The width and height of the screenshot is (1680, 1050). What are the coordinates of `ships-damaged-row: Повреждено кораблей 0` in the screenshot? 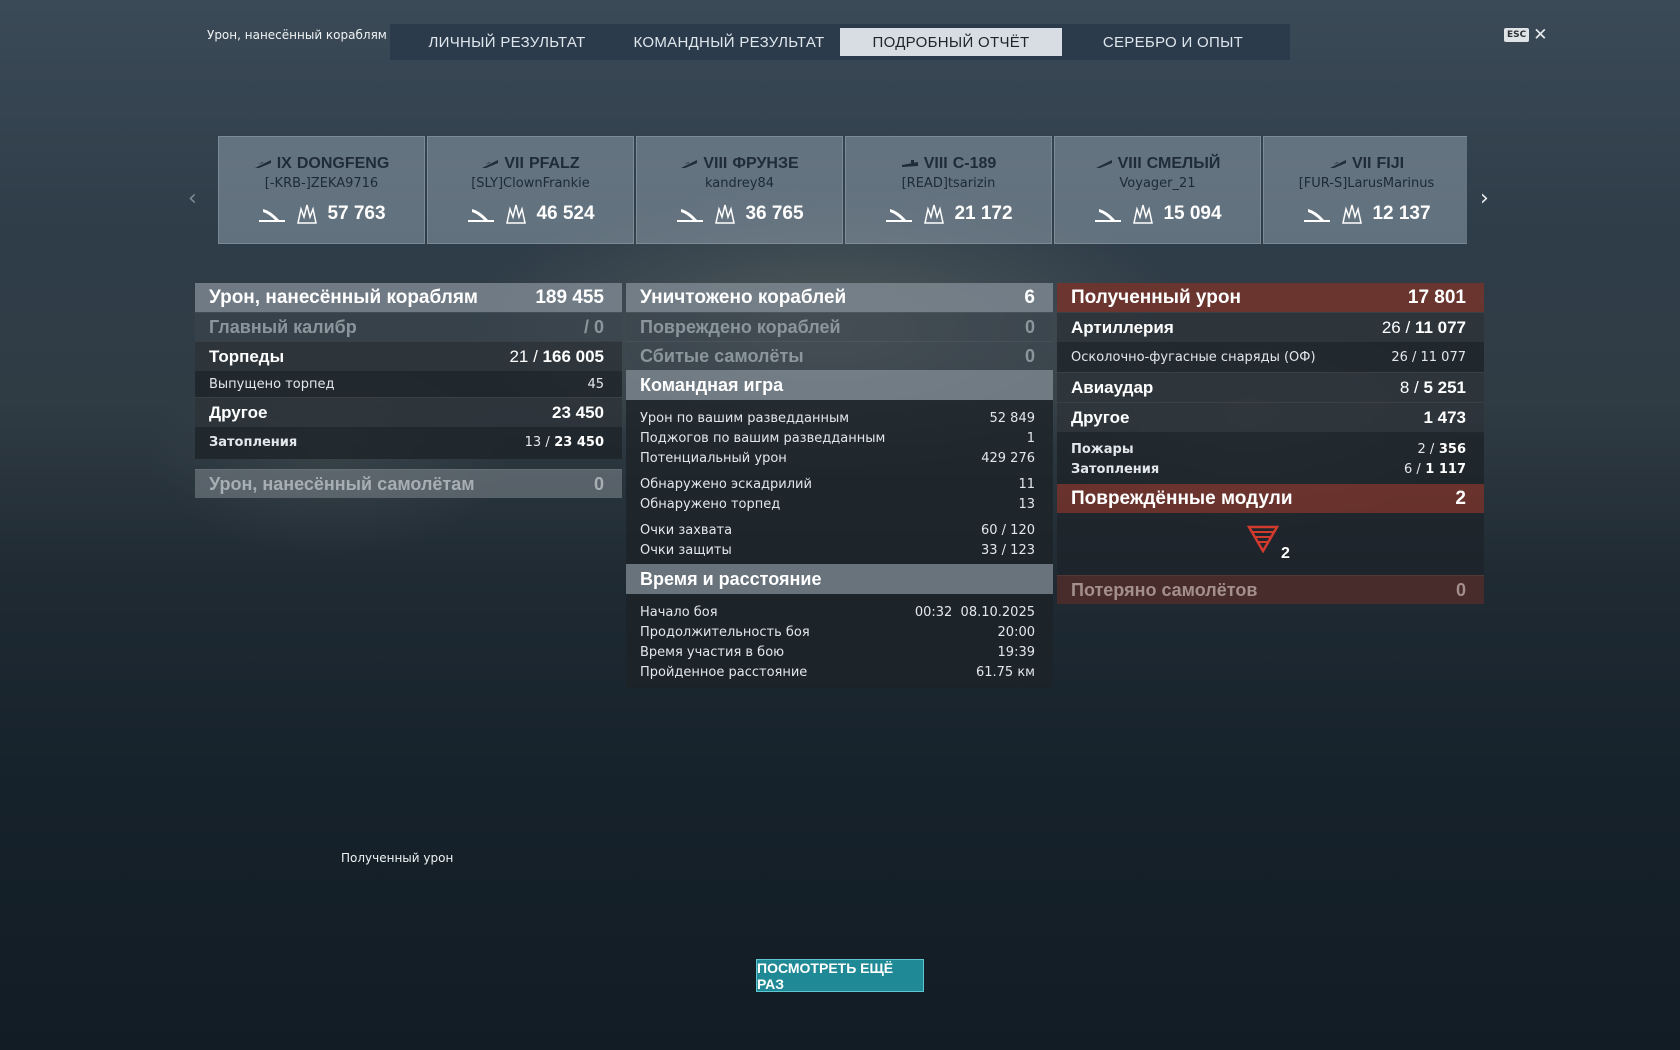 It's located at (839, 326).